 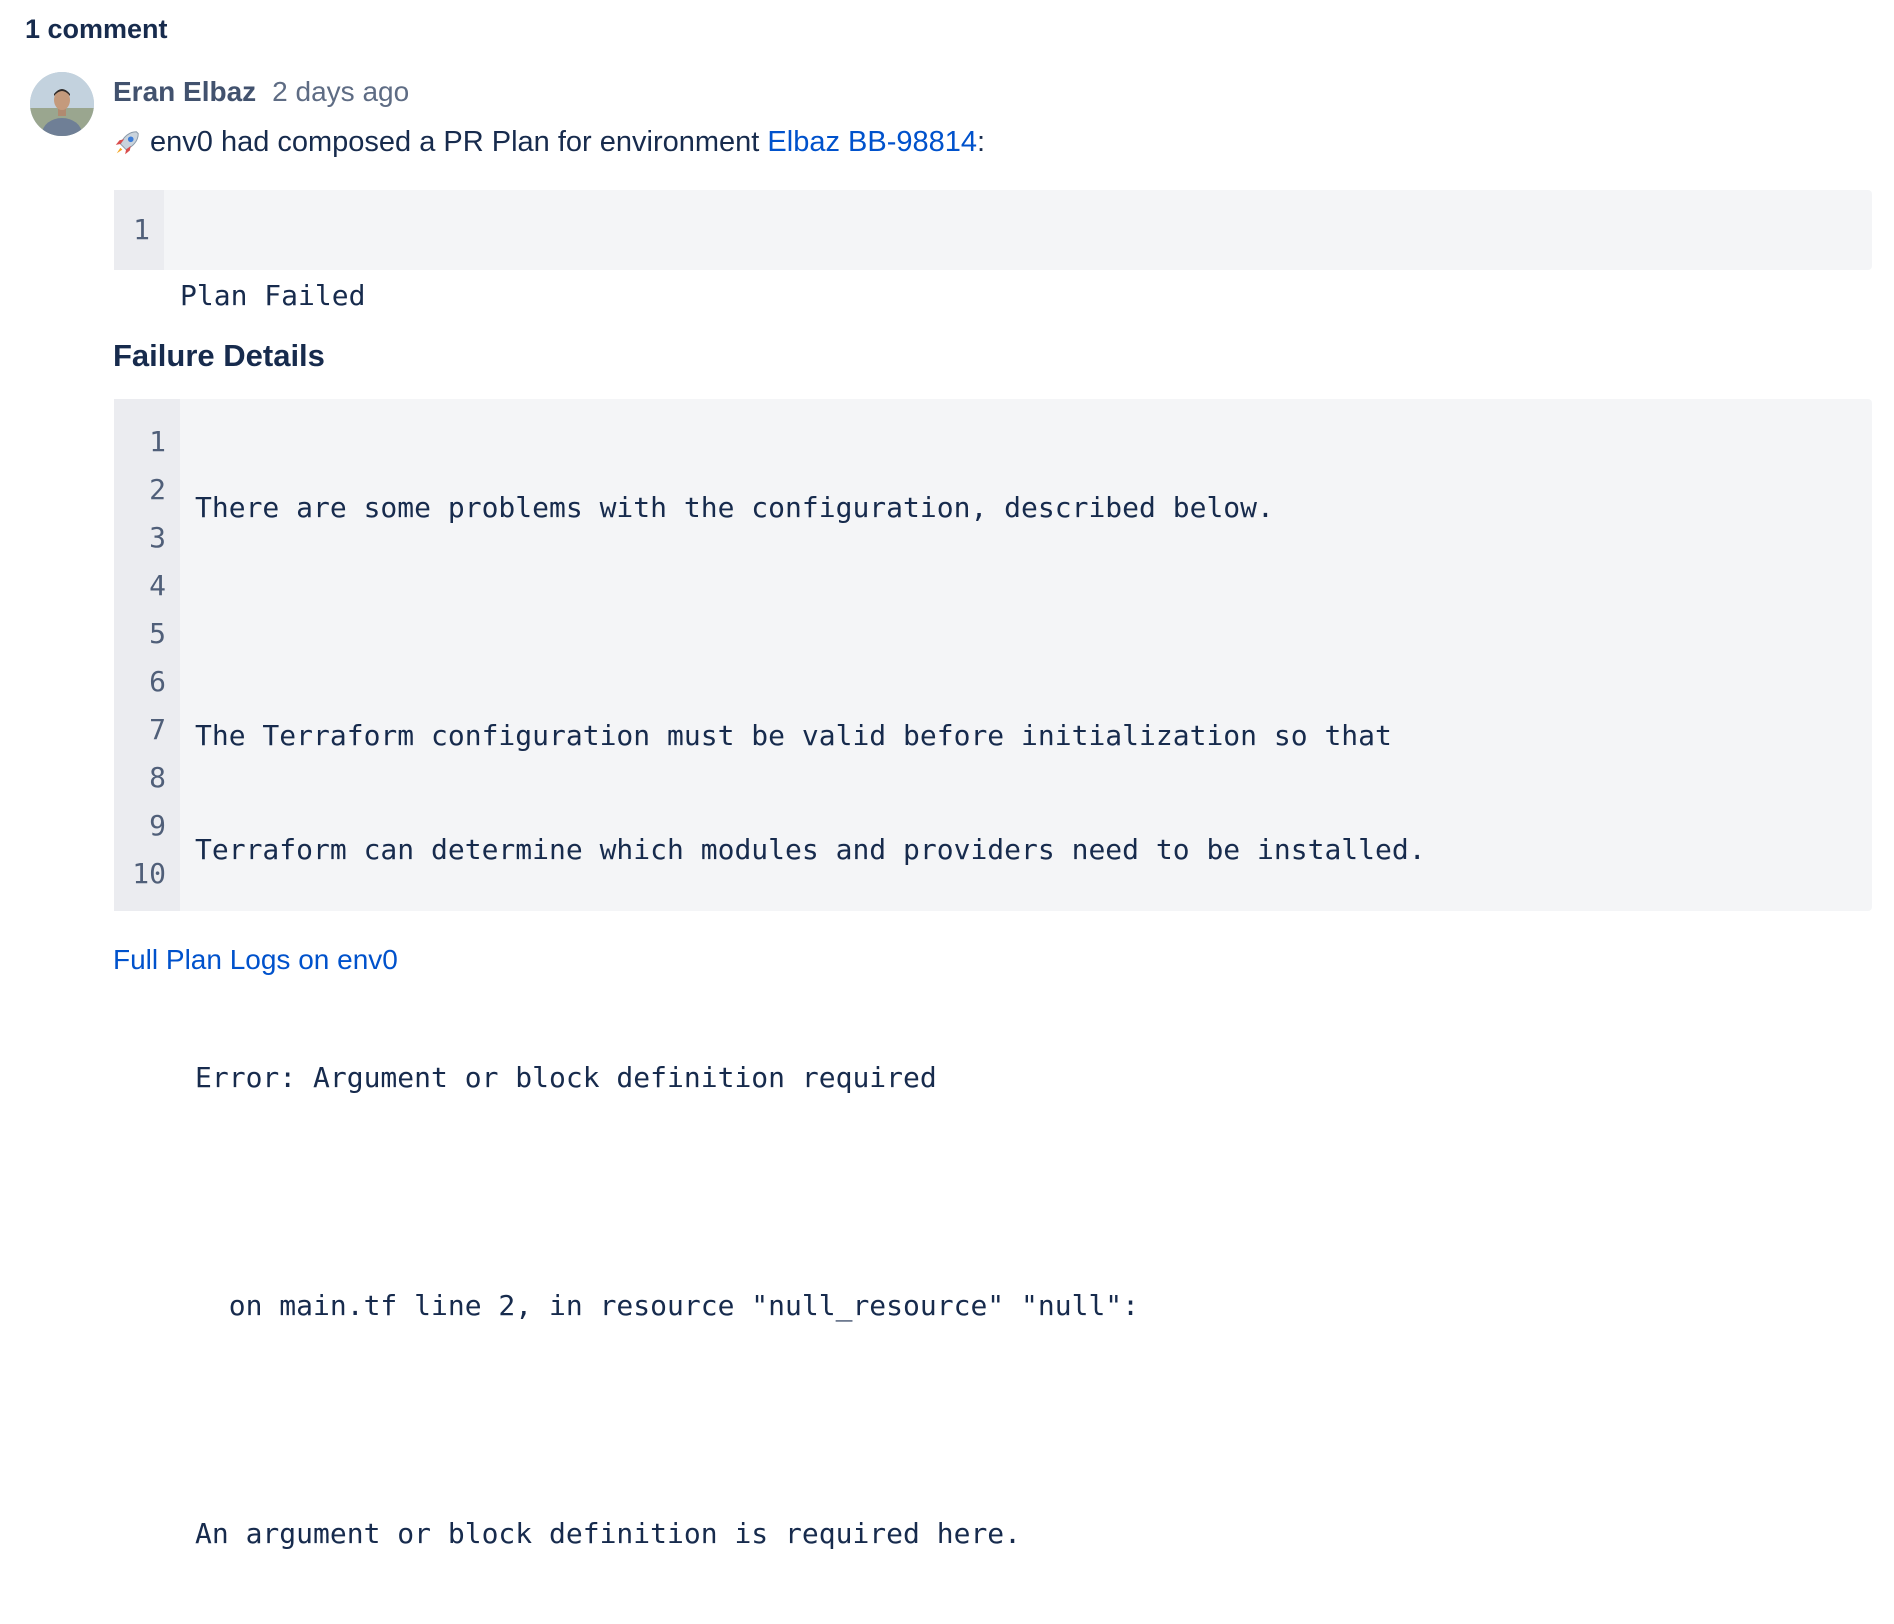 What do you see at coordinates (264, 251) in the screenshot?
I see `code-content: Plan Failed` at bounding box center [264, 251].